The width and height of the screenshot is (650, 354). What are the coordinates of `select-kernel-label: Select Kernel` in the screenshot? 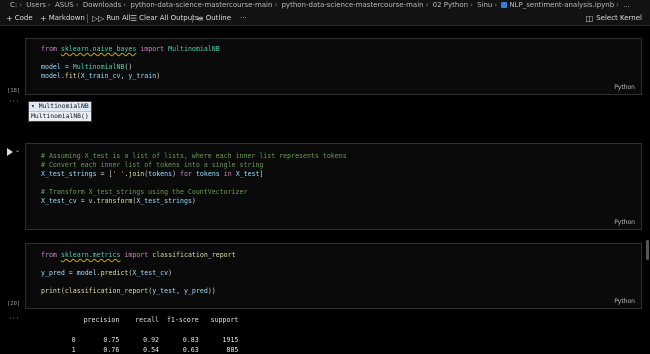 It's located at (619, 18).